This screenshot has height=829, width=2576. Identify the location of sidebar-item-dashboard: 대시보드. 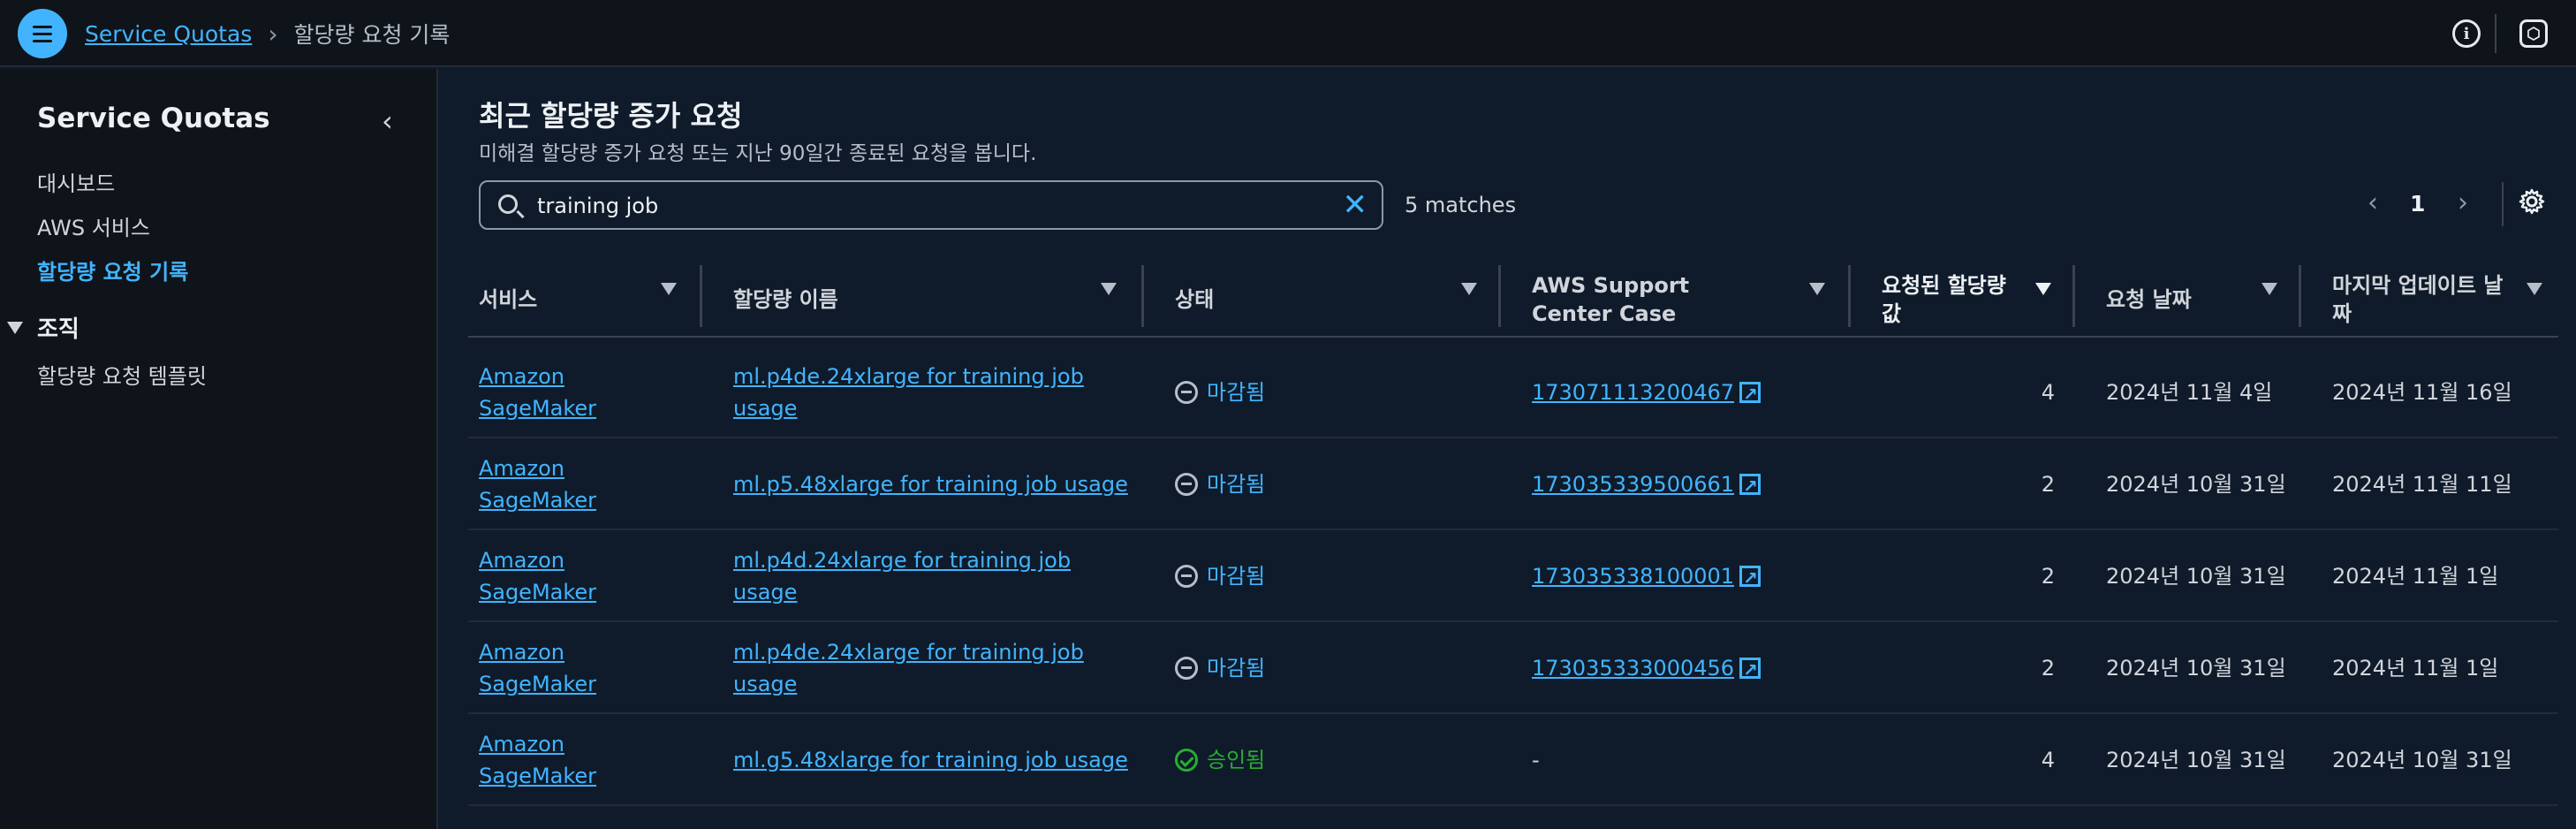
(76, 181).